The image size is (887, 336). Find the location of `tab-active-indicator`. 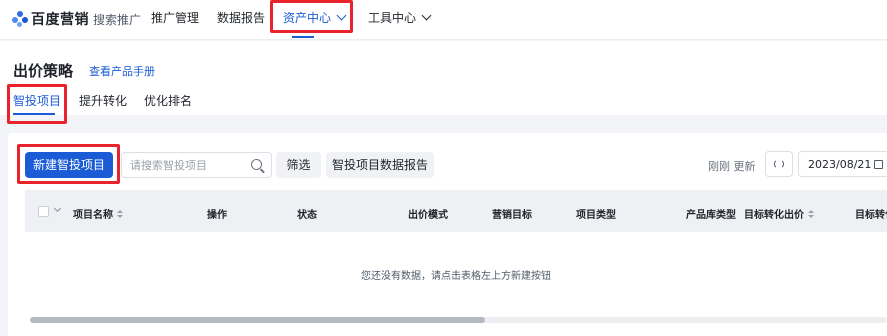

tab-active-indicator is located at coordinates (34, 114).